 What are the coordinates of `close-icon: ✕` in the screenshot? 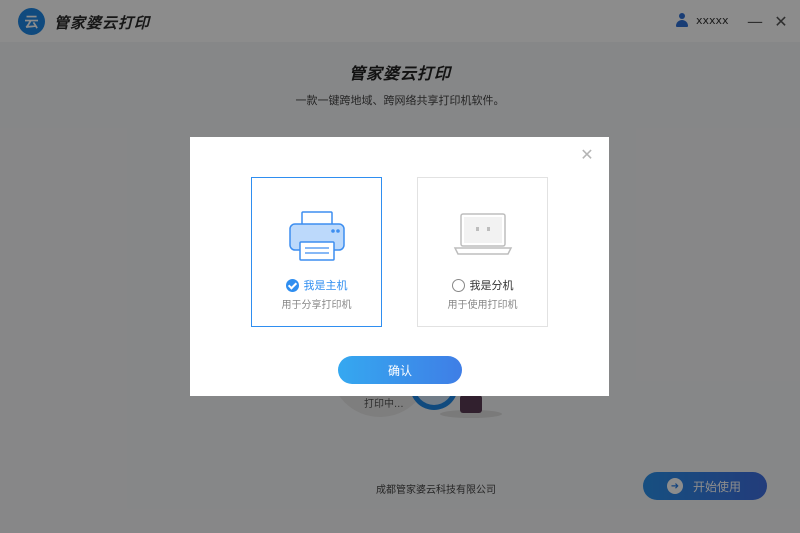 It's located at (587, 155).